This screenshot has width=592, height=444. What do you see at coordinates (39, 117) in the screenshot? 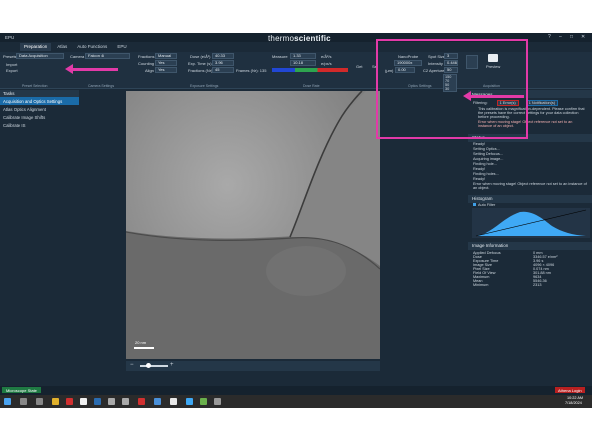
I see `task-item: Calibrate Image Shifts` at bounding box center [39, 117].